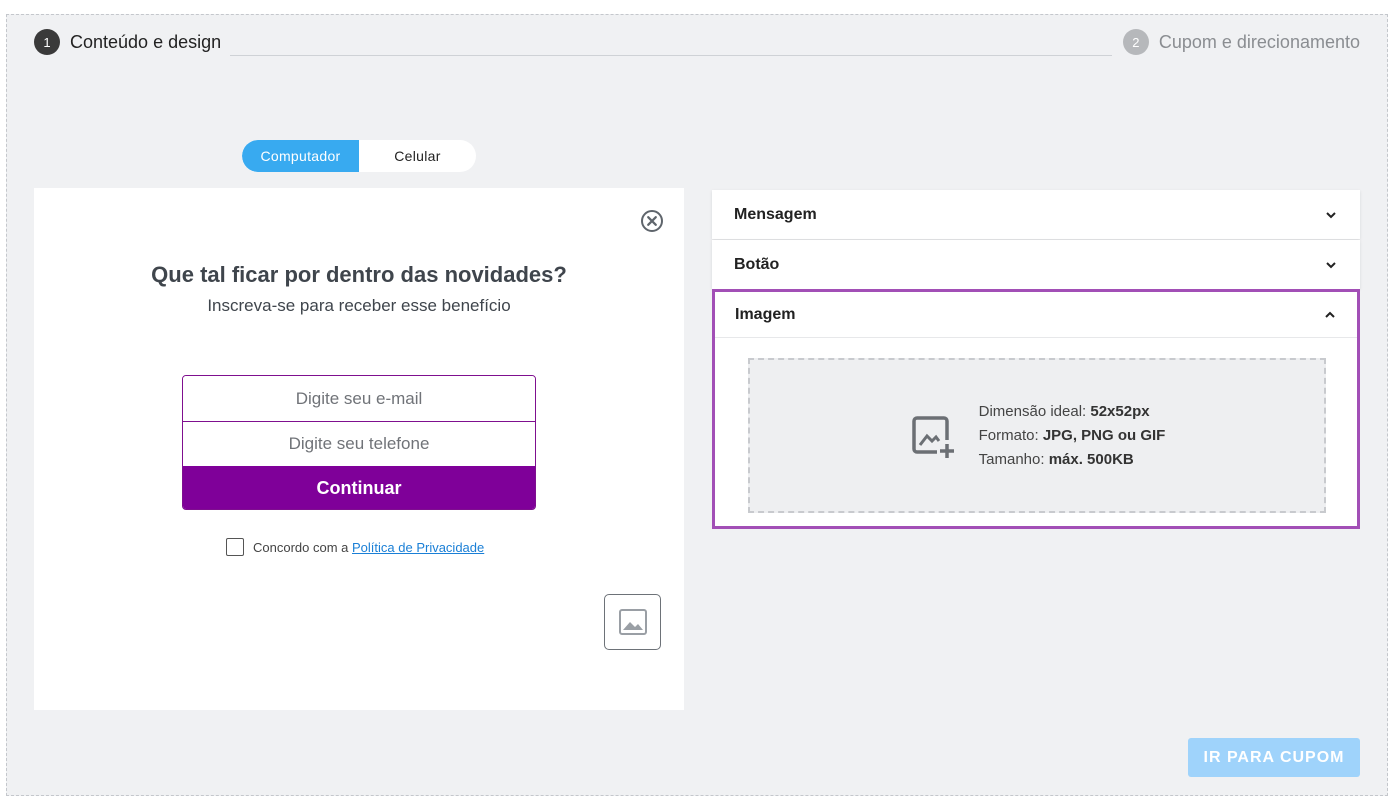 The height and width of the screenshot is (807, 1396). I want to click on accordion-label: Mensagem, so click(775, 214).